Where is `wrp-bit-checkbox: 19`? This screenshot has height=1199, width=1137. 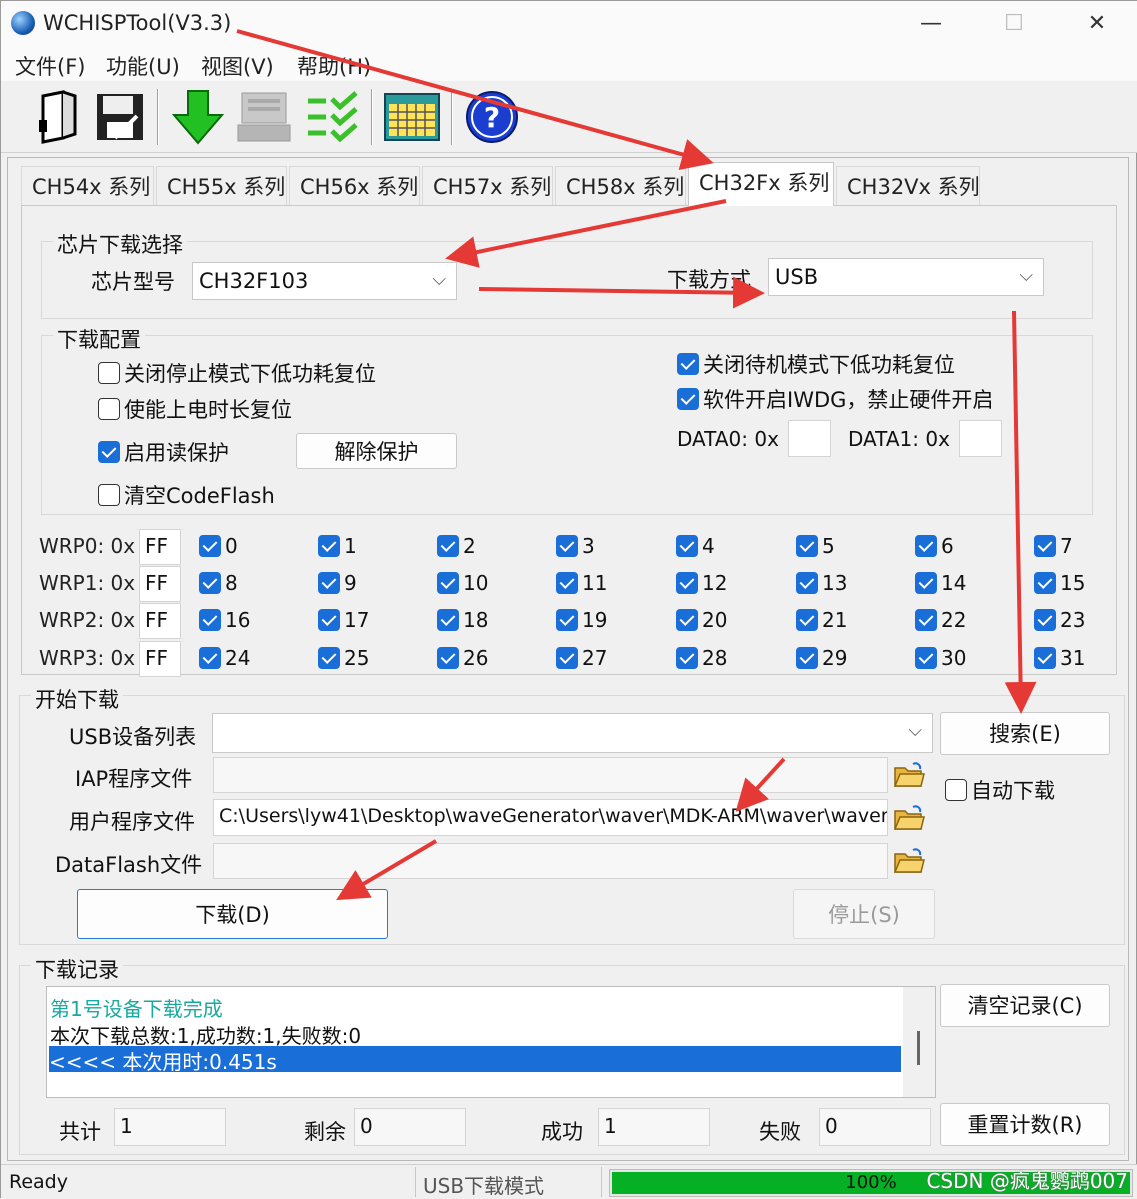 wrp-bit-checkbox: 19 is located at coordinates (581, 620).